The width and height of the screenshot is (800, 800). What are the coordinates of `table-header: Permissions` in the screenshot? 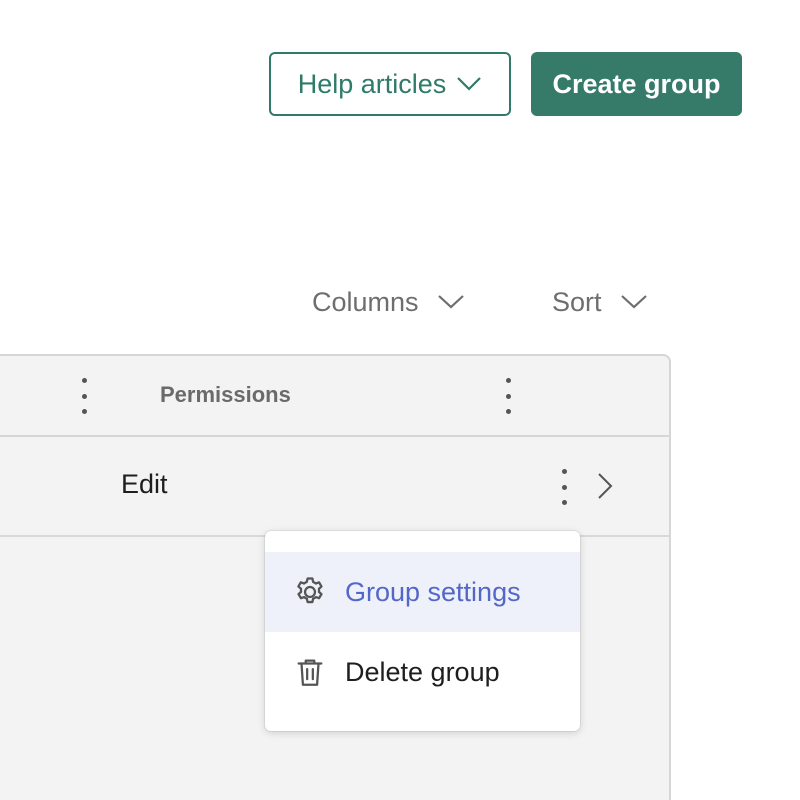 It's located at (334, 396).